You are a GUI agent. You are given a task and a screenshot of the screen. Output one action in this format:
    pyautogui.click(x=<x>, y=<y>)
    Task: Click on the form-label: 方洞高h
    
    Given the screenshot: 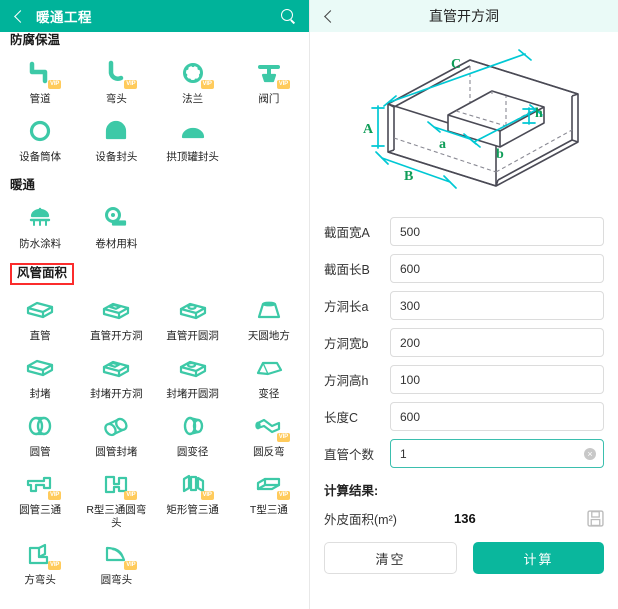 What is the action you would take?
    pyautogui.click(x=346, y=381)
    